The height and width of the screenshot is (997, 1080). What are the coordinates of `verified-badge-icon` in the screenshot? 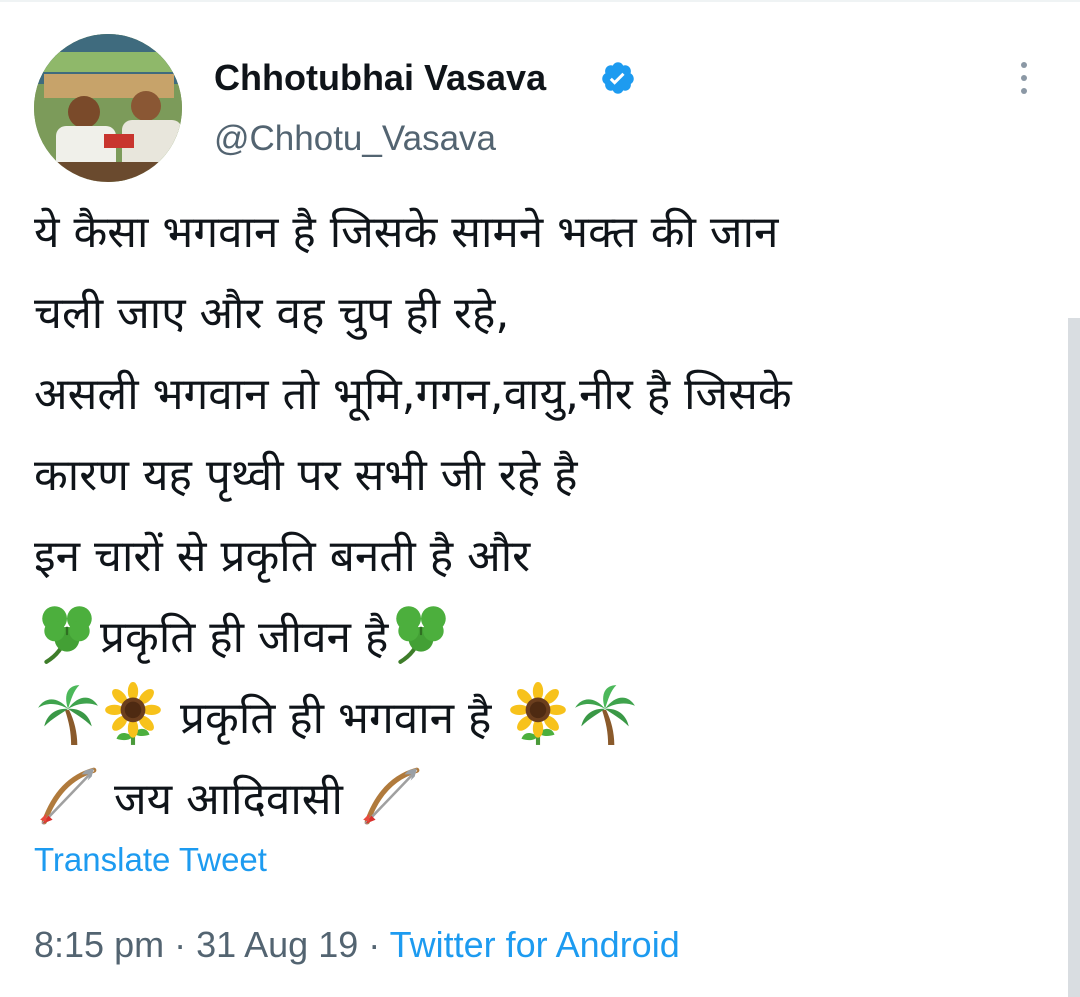 It's located at (618, 78).